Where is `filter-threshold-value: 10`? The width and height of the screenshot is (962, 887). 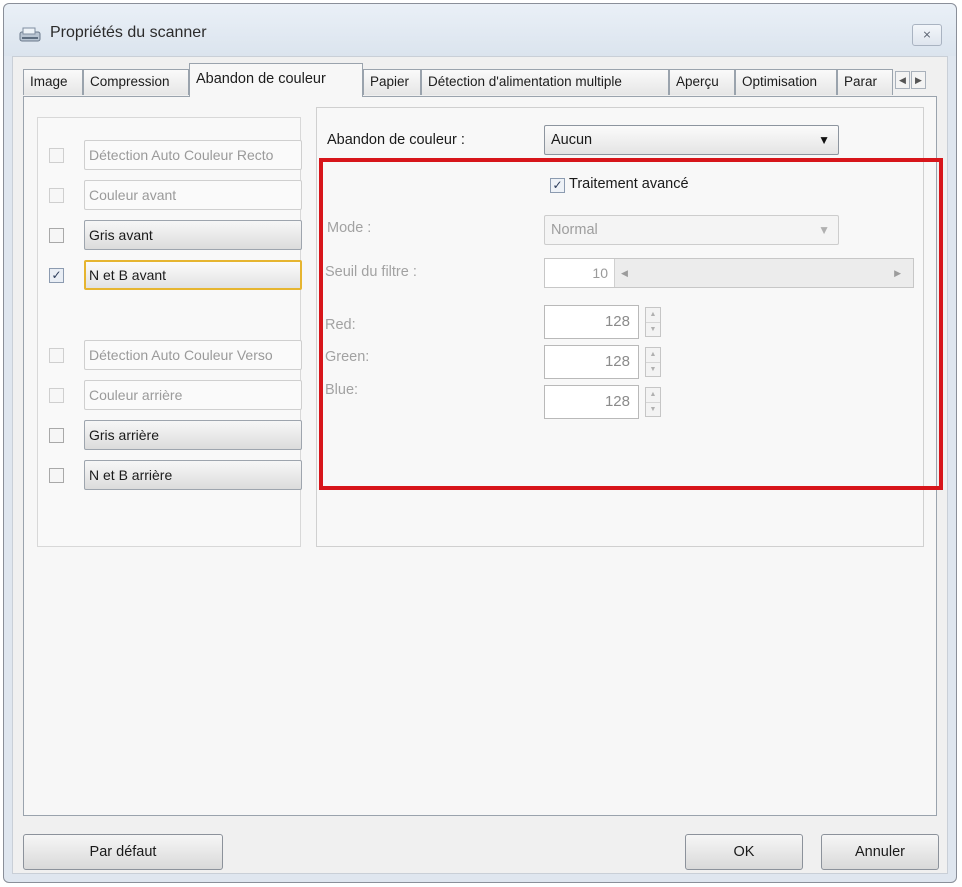
filter-threshold-value: 10 is located at coordinates (580, 273).